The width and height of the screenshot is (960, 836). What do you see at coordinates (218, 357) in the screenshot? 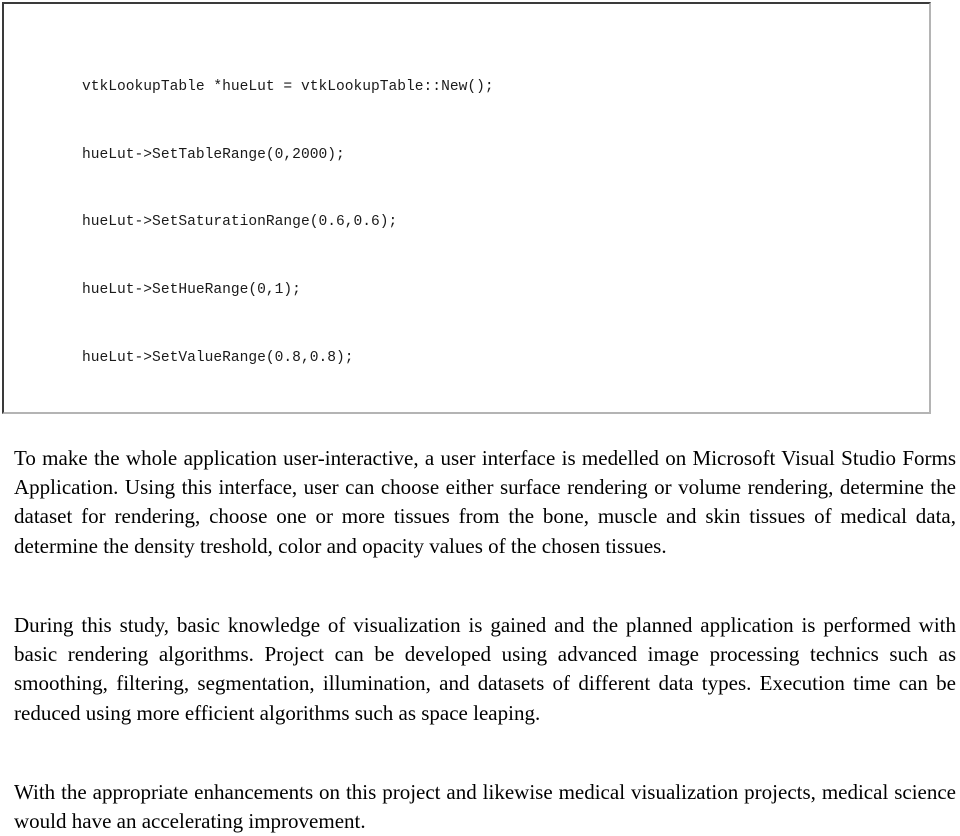
I see `code-line: hueLut->SetValueRange(0.8,0.8);` at bounding box center [218, 357].